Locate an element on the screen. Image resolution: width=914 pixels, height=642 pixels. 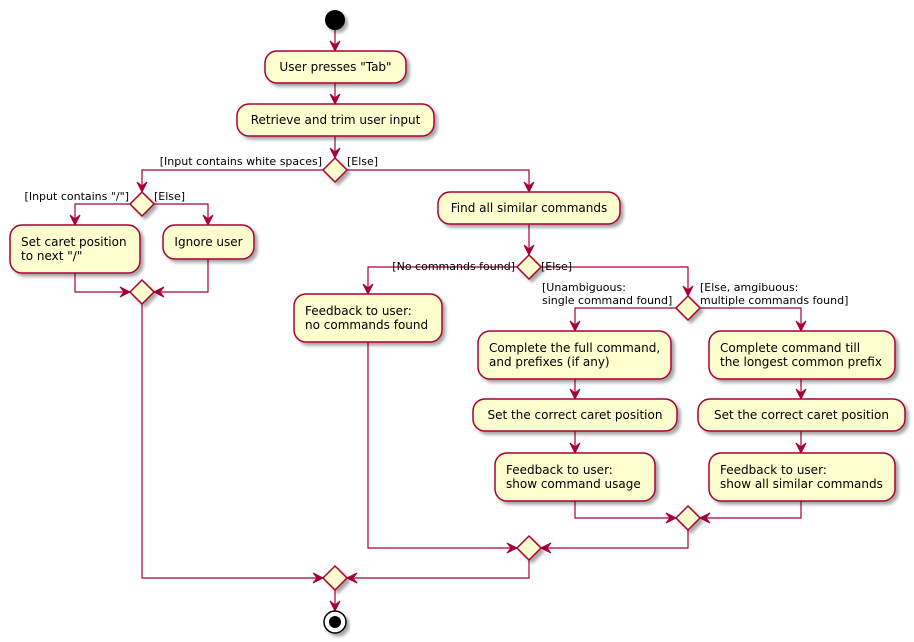
activity-label: Complete command till is located at coordinates (790, 348).